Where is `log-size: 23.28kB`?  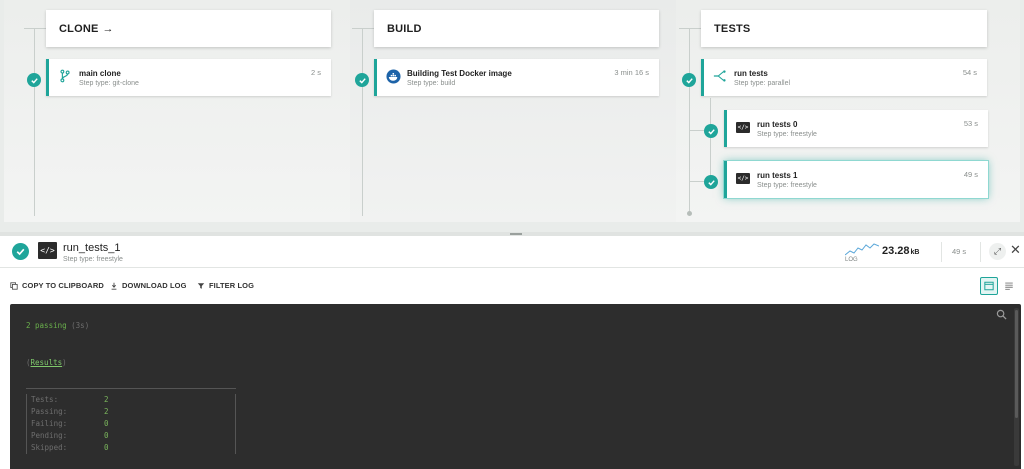 log-size: 23.28kB is located at coordinates (900, 251).